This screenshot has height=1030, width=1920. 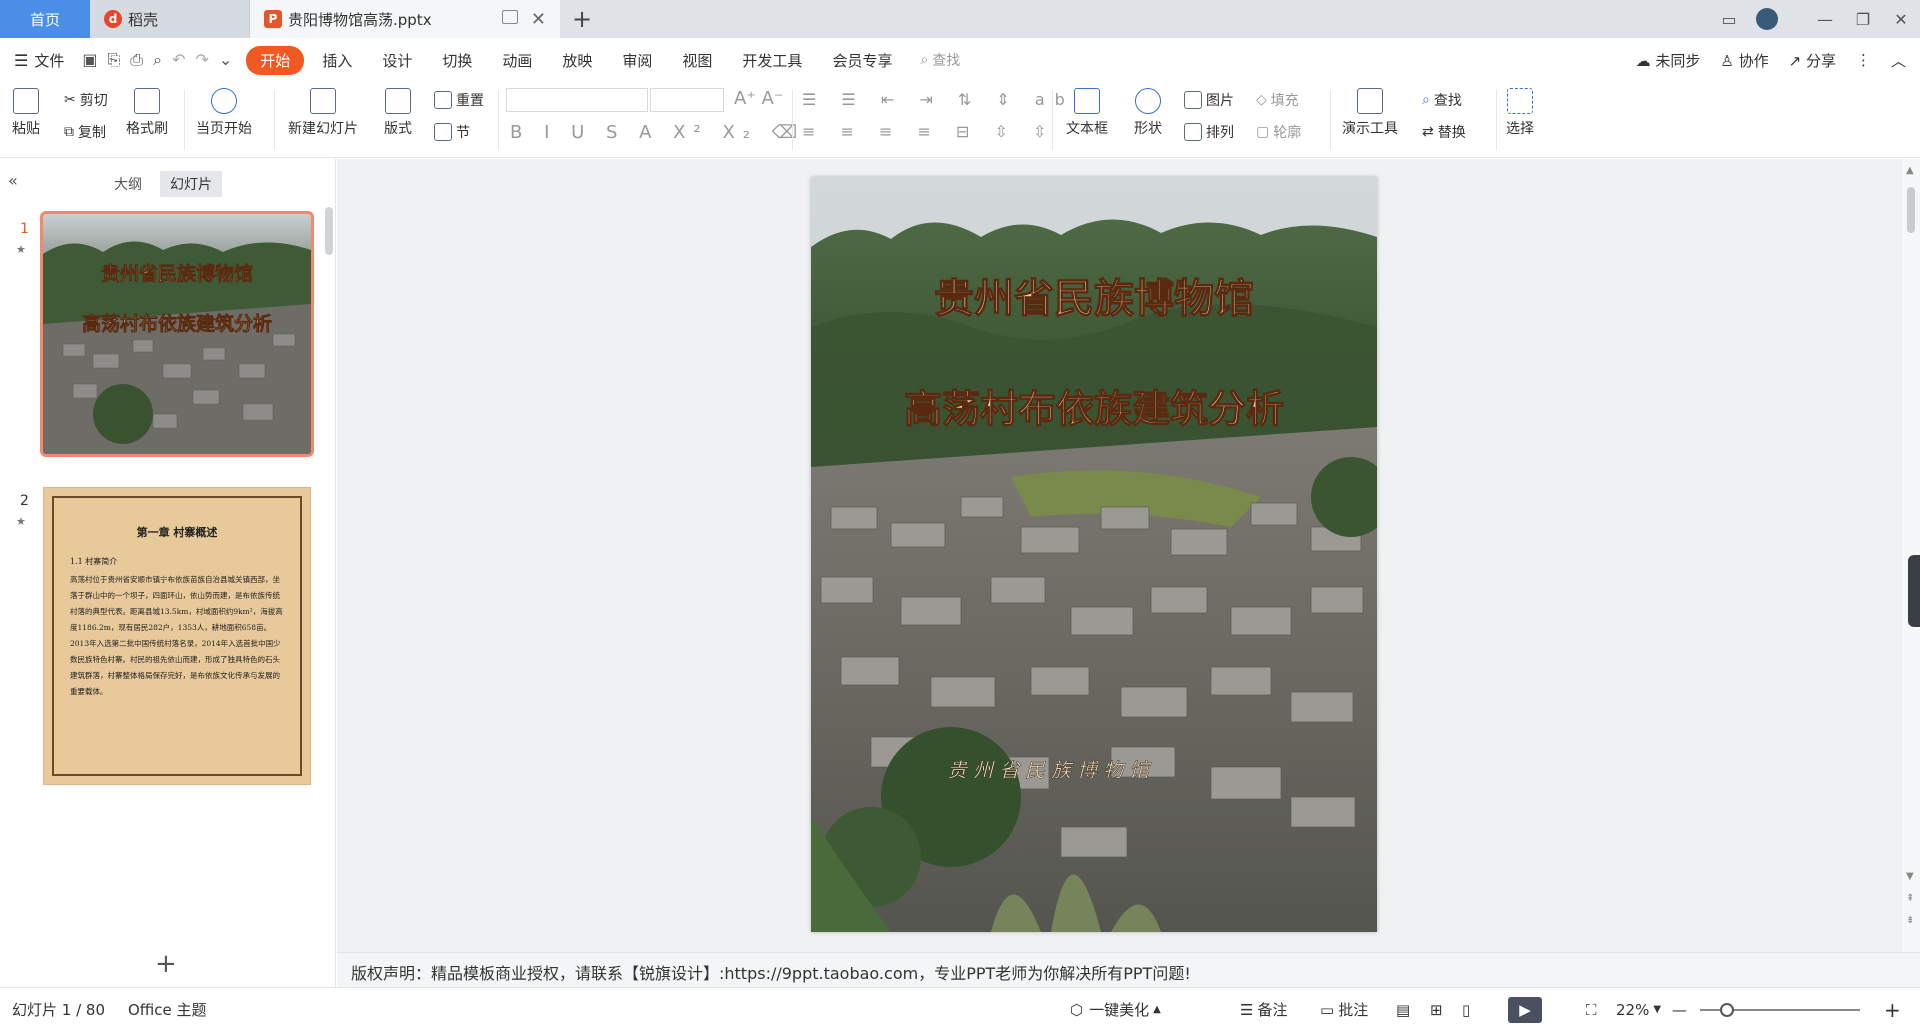 What do you see at coordinates (457, 60) in the screenshot?
I see `menu-transition: 切换` at bounding box center [457, 60].